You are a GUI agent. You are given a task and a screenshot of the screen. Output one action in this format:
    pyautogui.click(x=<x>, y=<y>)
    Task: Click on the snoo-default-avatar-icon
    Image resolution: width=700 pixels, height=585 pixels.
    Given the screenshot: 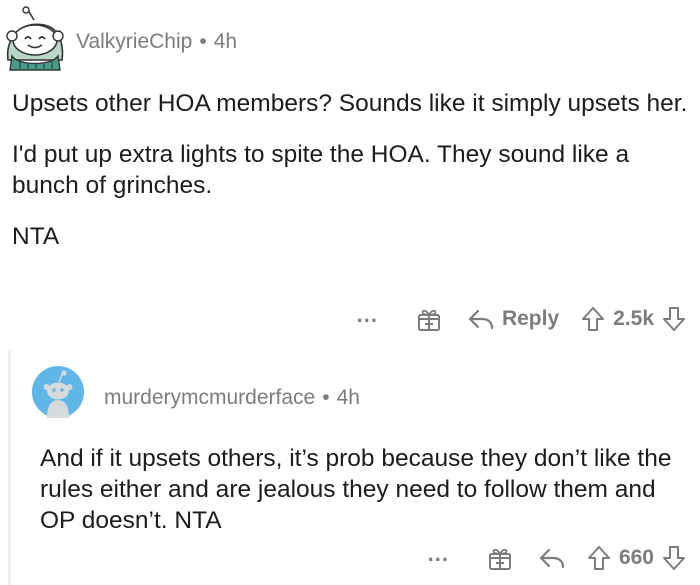 What is the action you would take?
    pyautogui.click(x=58, y=392)
    